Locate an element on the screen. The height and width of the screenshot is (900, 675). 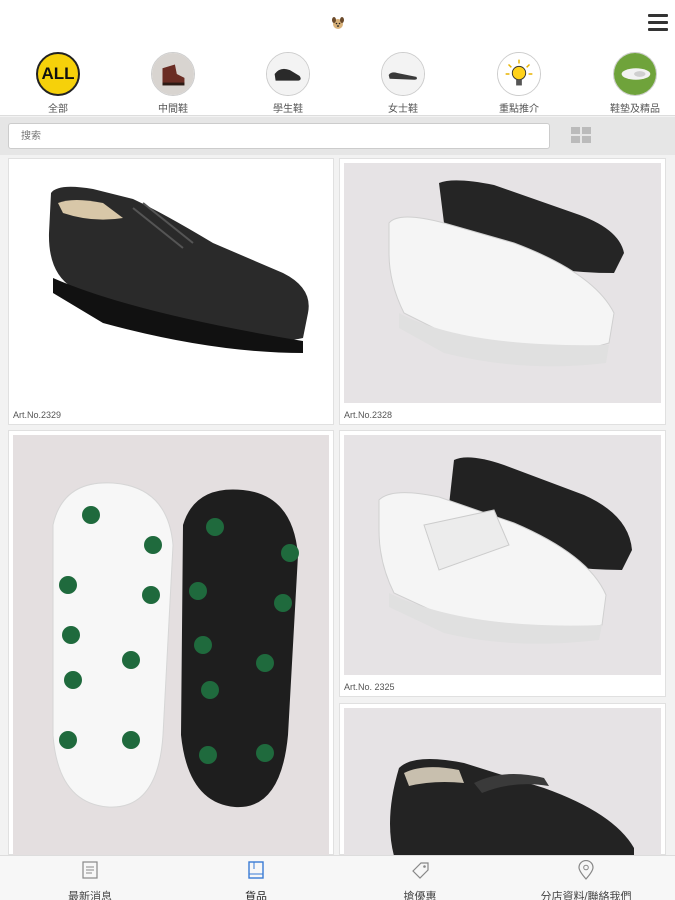
product-card: Art.No.2329 is located at coordinates (171, 291).